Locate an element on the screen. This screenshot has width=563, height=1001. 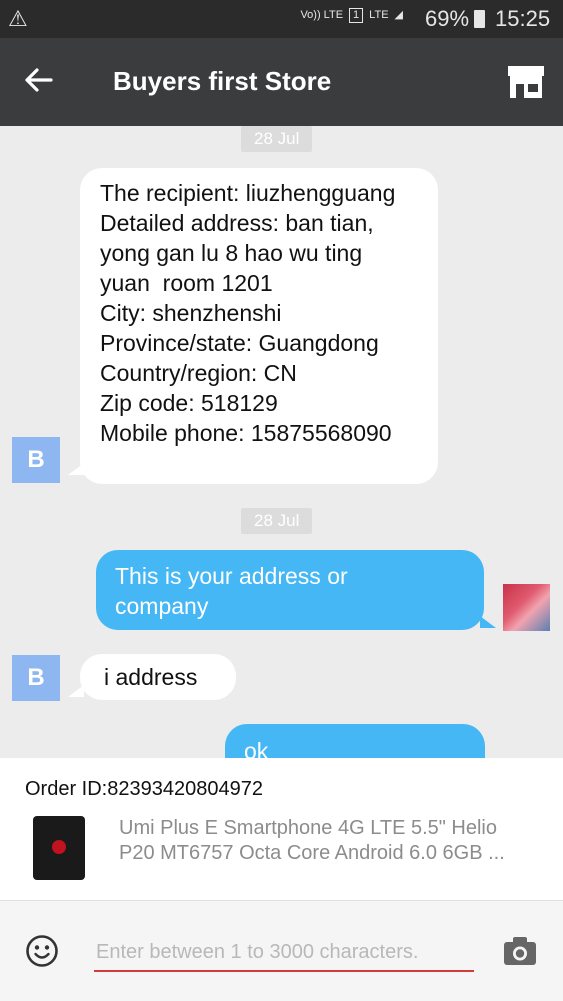
message-line: ok is located at coordinates (256, 748).